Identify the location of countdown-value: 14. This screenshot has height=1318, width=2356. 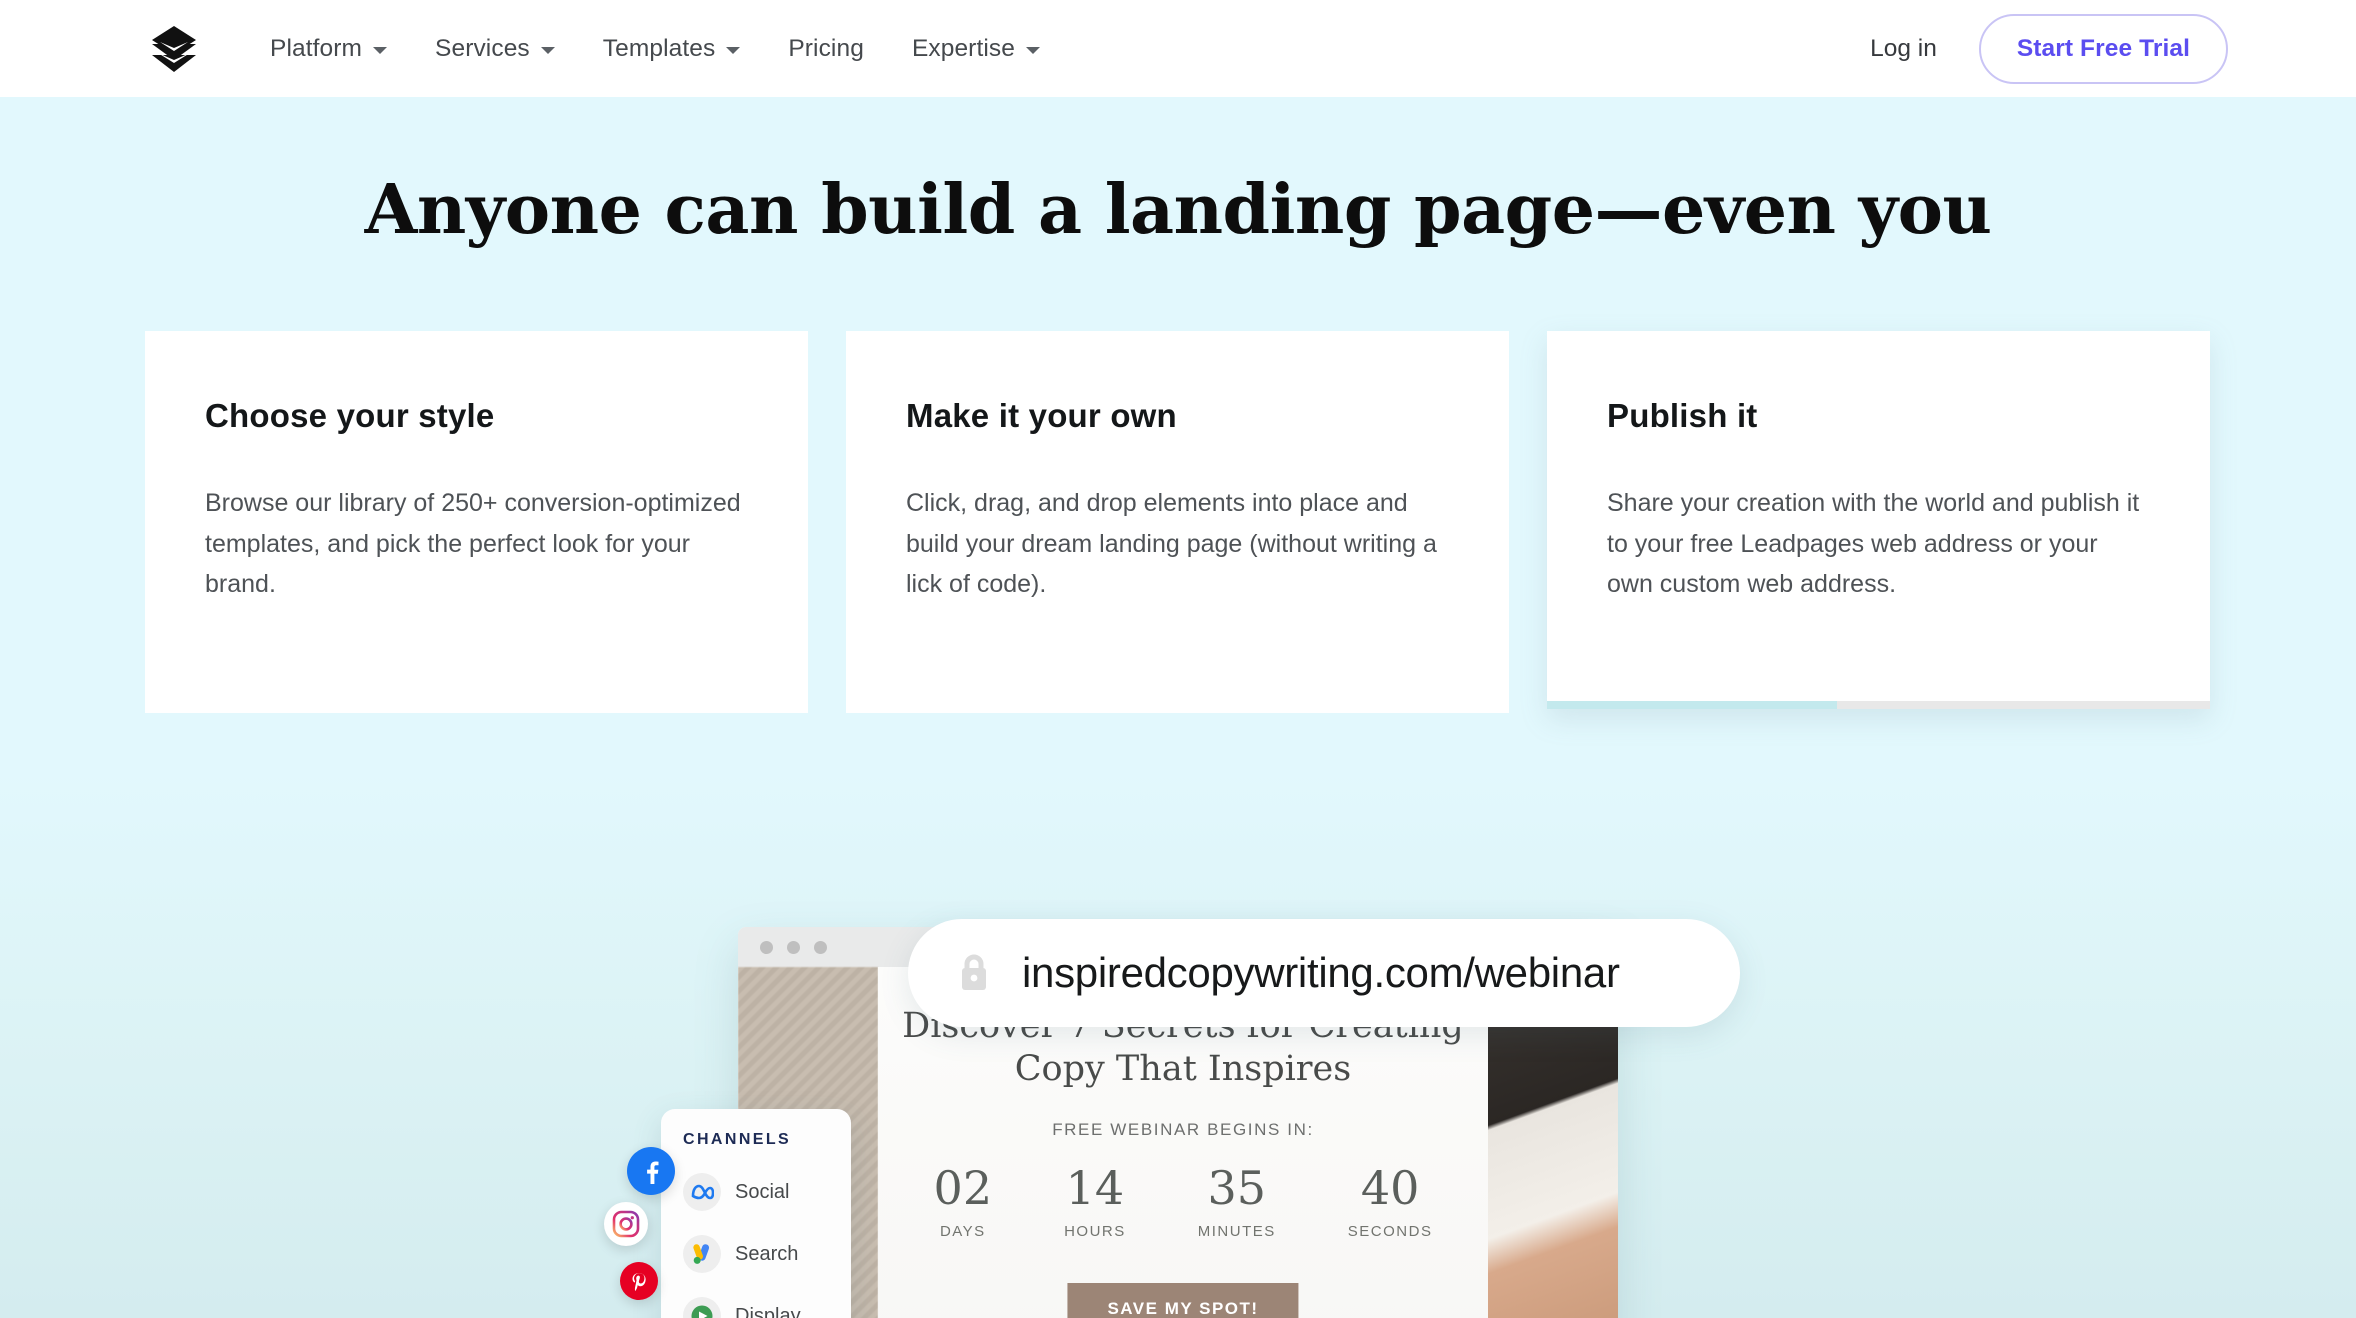
(1095, 1188).